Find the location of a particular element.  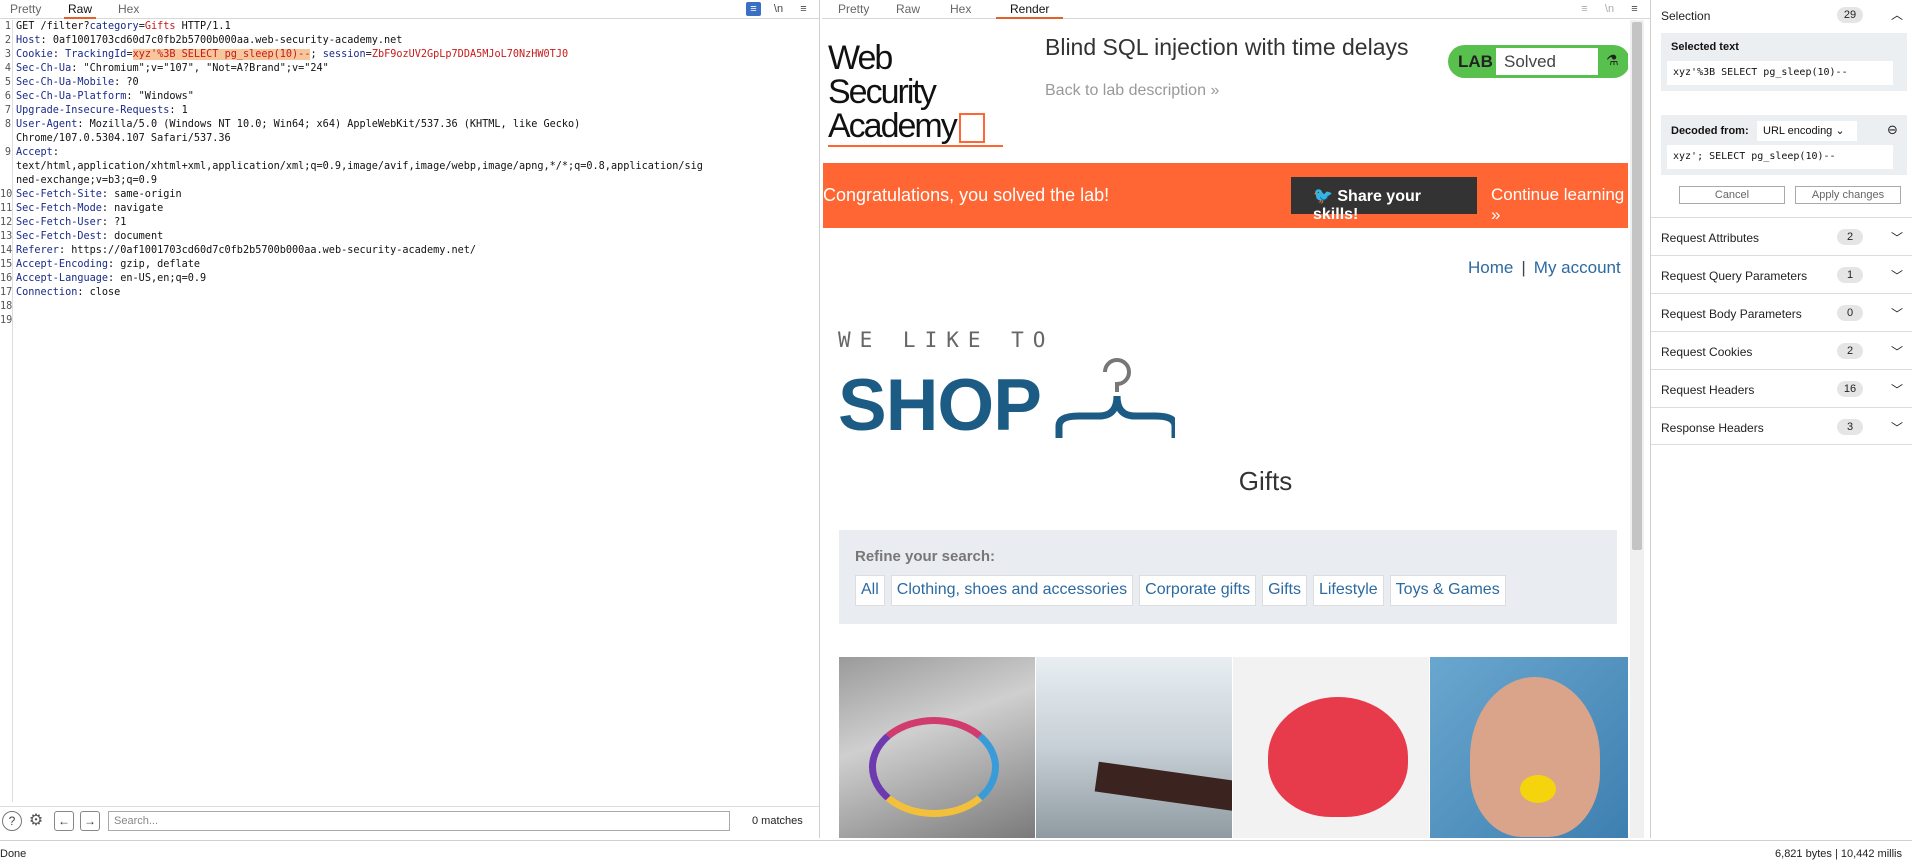

filter-toys-games: Toys & Games is located at coordinates (1447, 590).